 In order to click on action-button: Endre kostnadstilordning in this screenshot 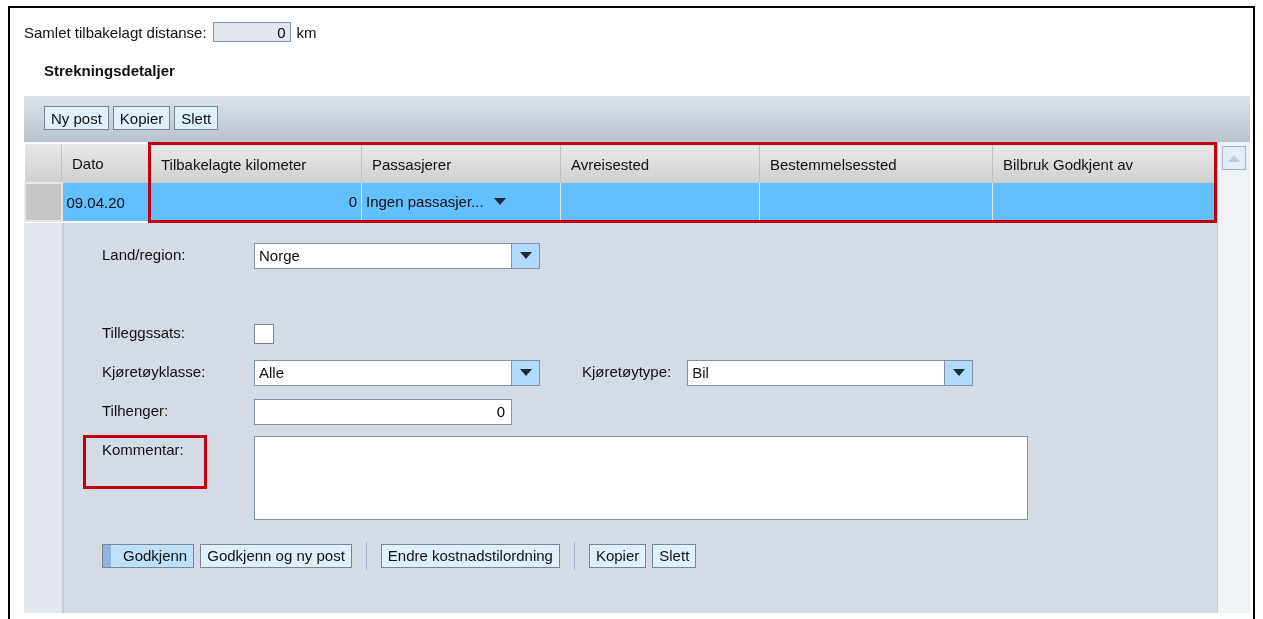, I will do `click(470, 555)`.